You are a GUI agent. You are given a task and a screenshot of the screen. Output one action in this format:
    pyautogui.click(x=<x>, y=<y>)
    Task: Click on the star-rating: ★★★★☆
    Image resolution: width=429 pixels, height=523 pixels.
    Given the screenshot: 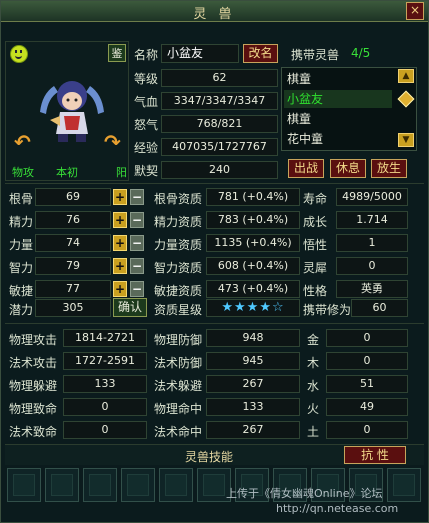 What is the action you would take?
    pyautogui.click(x=253, y=308)
    